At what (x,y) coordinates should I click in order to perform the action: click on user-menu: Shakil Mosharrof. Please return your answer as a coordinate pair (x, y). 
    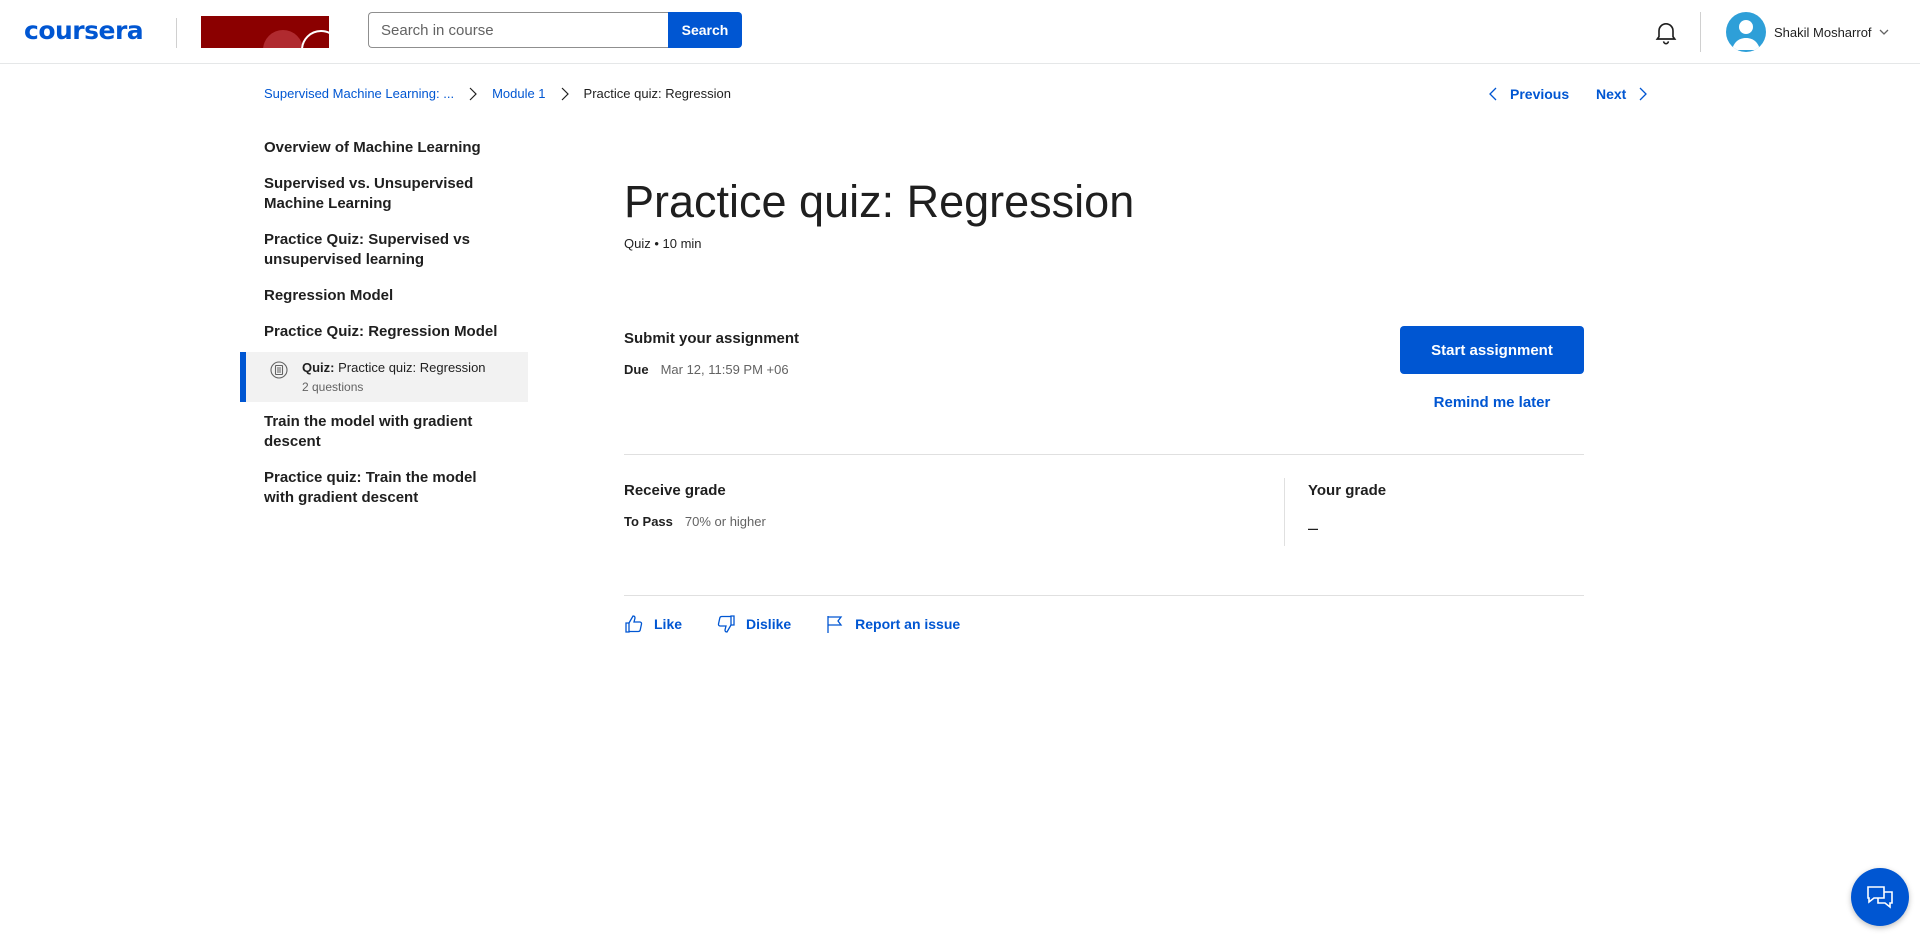
    Looking at the image, I should click on (1808, 32).